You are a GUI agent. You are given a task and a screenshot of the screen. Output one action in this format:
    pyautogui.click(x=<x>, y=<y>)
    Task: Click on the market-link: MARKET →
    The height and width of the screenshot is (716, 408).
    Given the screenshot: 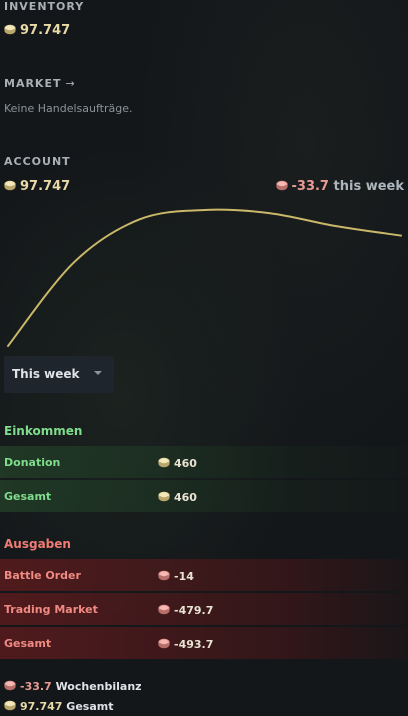 What is the action you would take?
    pyautogui.click(x=39, y=83)
    